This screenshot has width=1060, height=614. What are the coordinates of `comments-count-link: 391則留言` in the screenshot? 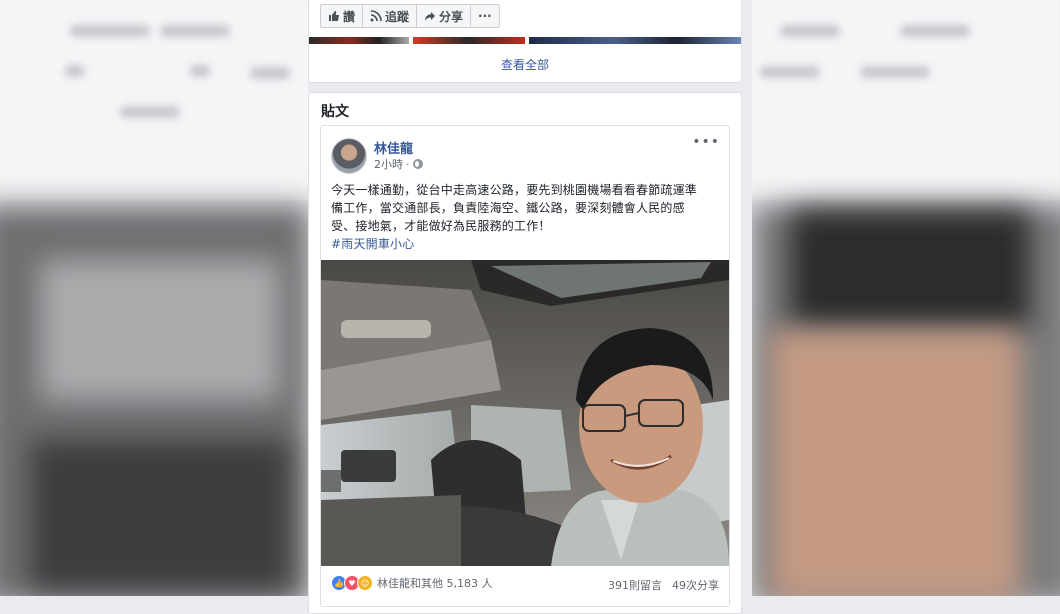 It's located at (635, 585).